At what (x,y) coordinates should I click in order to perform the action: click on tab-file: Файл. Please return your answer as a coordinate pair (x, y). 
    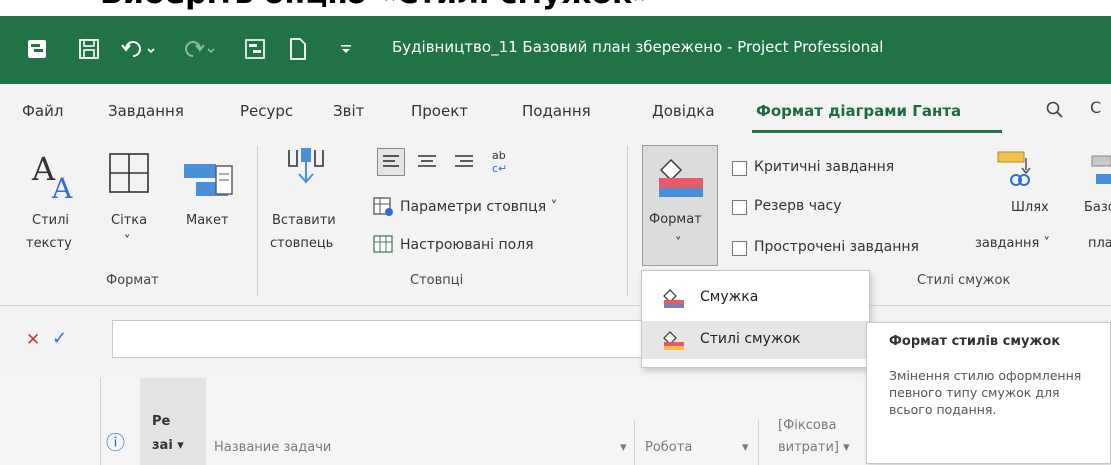
    Looking at the image, I should click on (42, 111).